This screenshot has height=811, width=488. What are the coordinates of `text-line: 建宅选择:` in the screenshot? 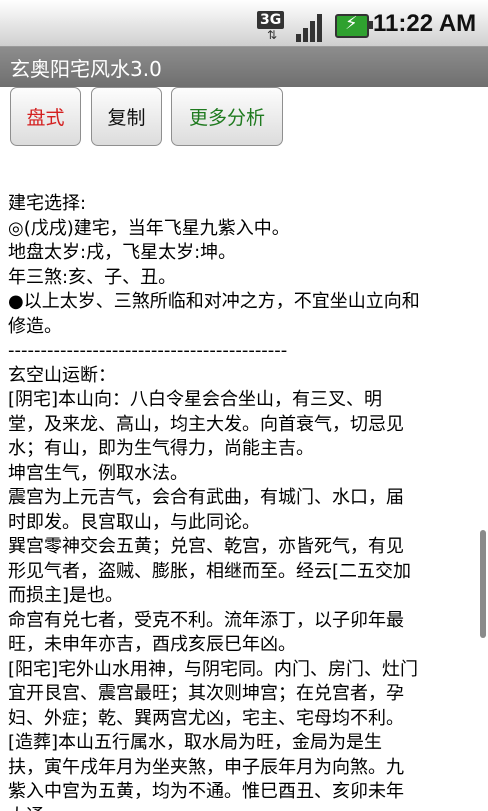 It's located at (47, 203).